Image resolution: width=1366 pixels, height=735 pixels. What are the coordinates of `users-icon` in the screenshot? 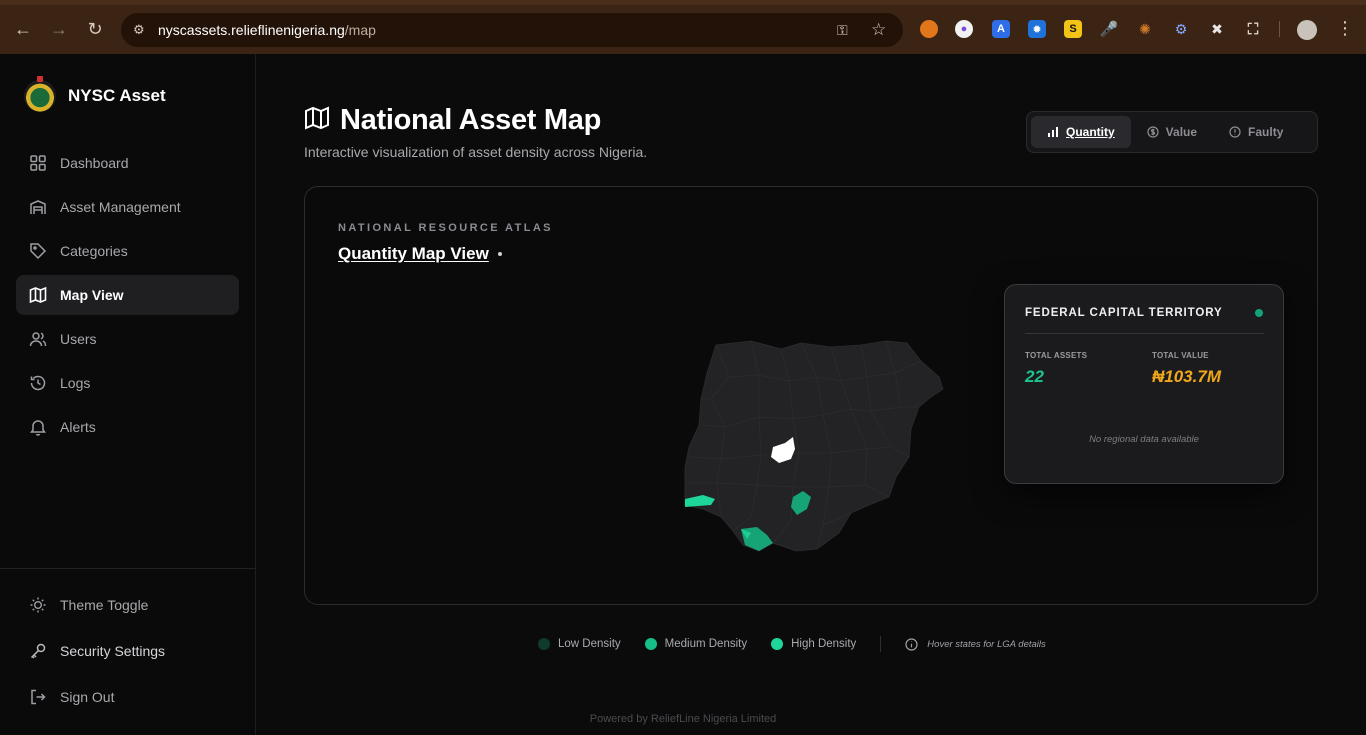 It's located at (38, 339).